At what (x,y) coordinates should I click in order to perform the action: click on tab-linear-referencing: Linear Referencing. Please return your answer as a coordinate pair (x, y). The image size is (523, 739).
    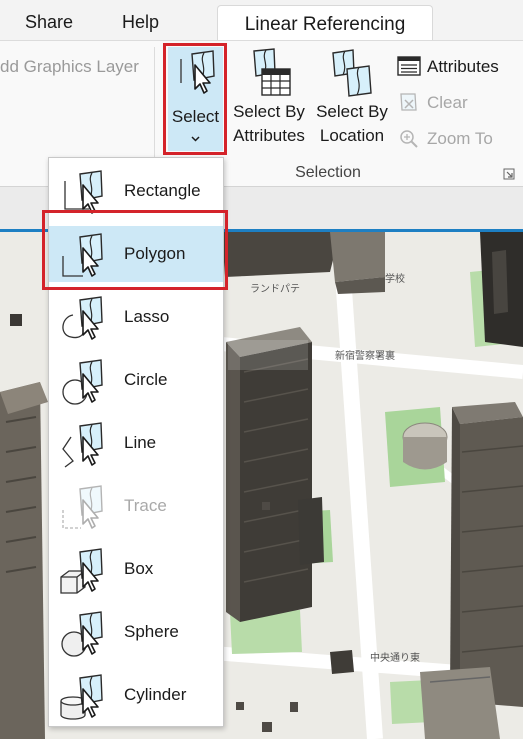
    Looking at the image, I should click on (325, 23).